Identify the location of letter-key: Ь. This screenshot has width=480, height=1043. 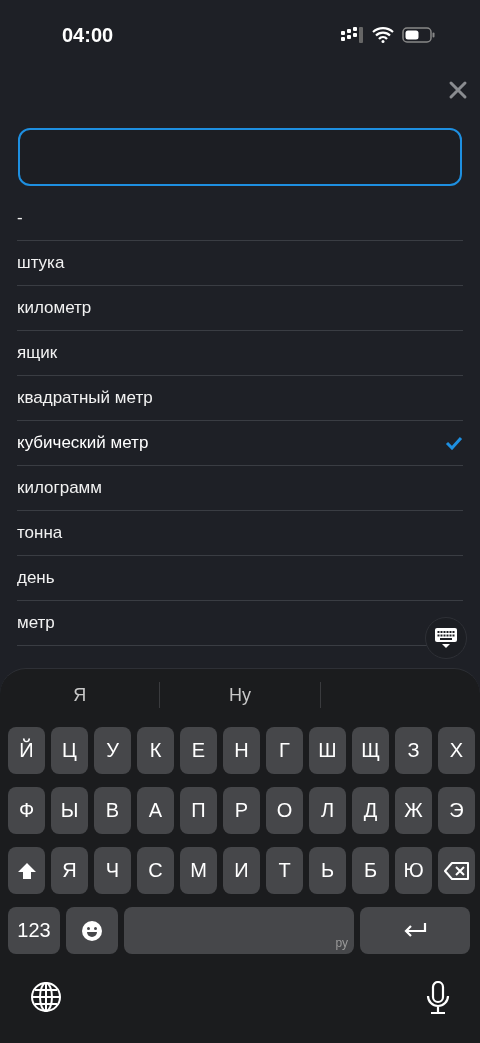
(327, 870).